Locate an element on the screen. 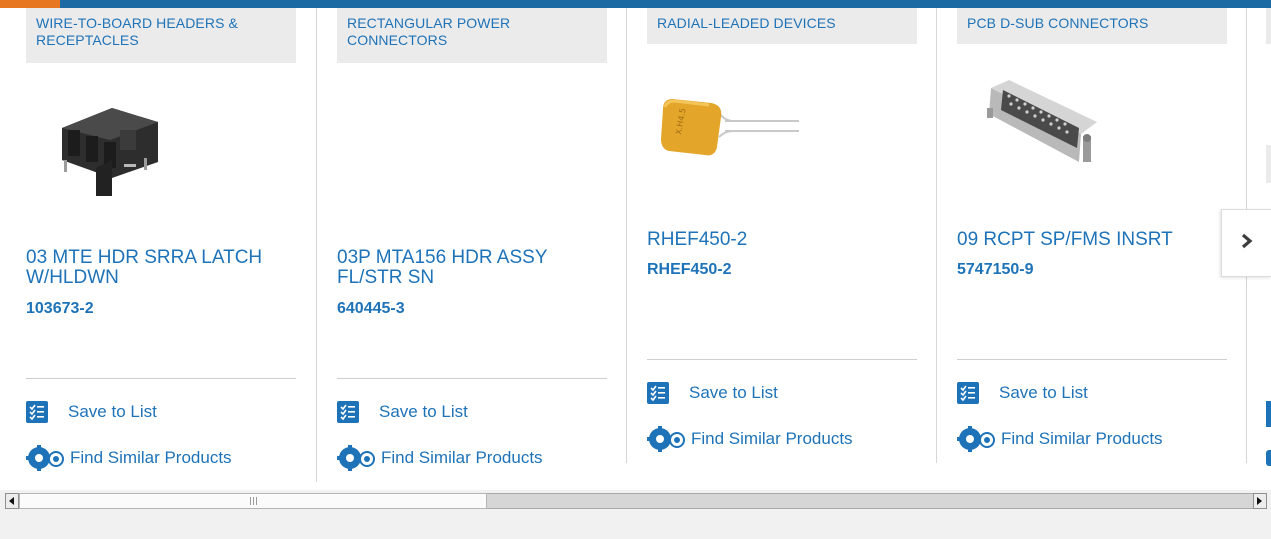 The height and width of the screenshot is (539, 1271). product-title-link: 09 RCPT SP/FMS INSRT is located at coordinates (1091, 240).